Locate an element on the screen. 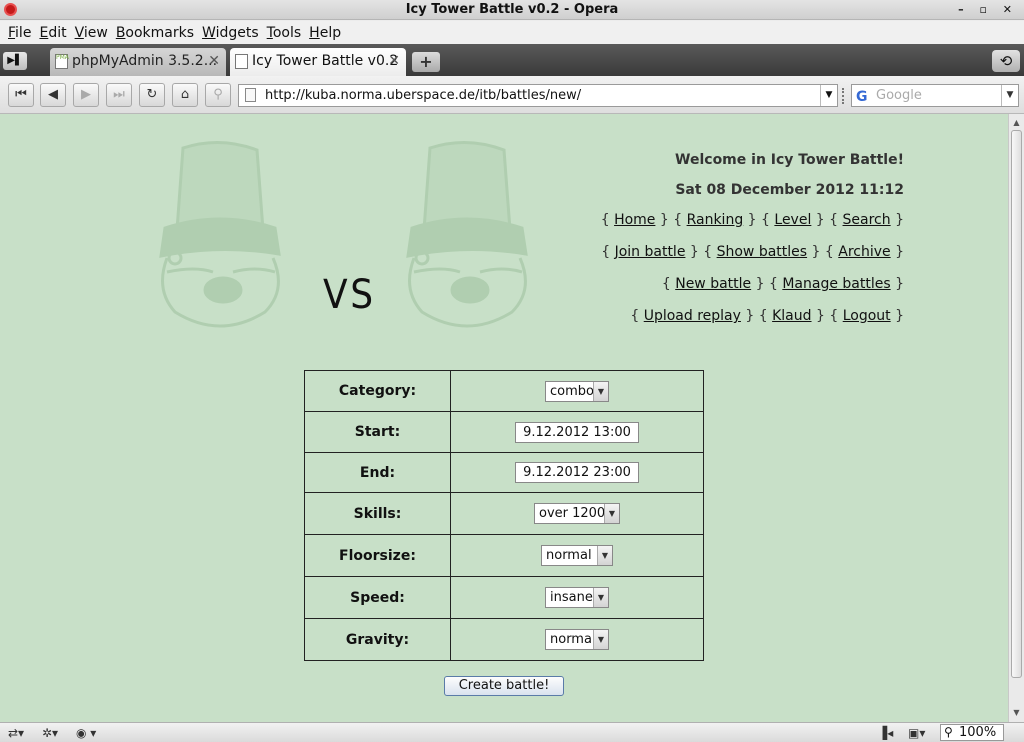 The height and width of the screenshot is (742, 1024). current-datetime: Sat 08 December 2012 11:12 is located at coordinates (789, 190).